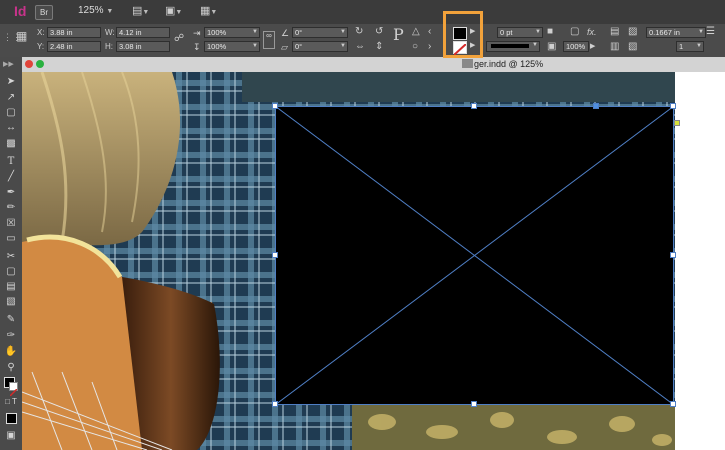  I want to click on stroke-proxy-icon, so click(13, 389).